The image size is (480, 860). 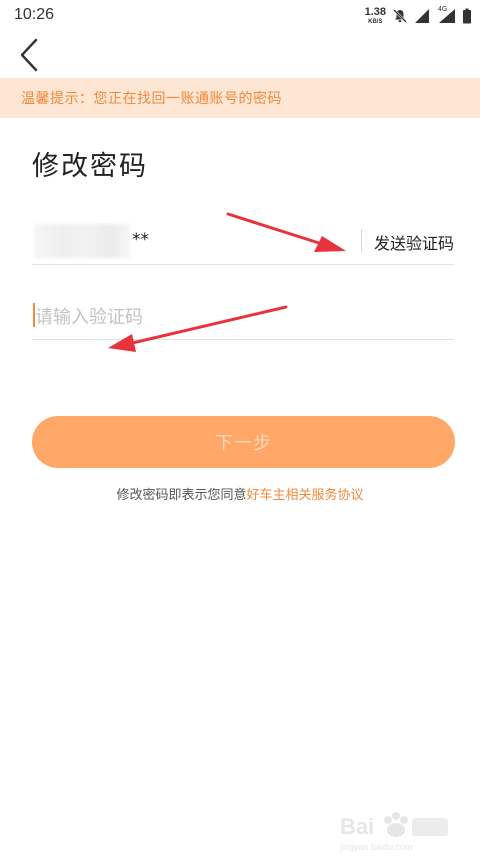 What do you see at coordinates (446, 15) in the screenshot?
I see `signal-4g-icon: 4G` at bounding box center [446, 15].